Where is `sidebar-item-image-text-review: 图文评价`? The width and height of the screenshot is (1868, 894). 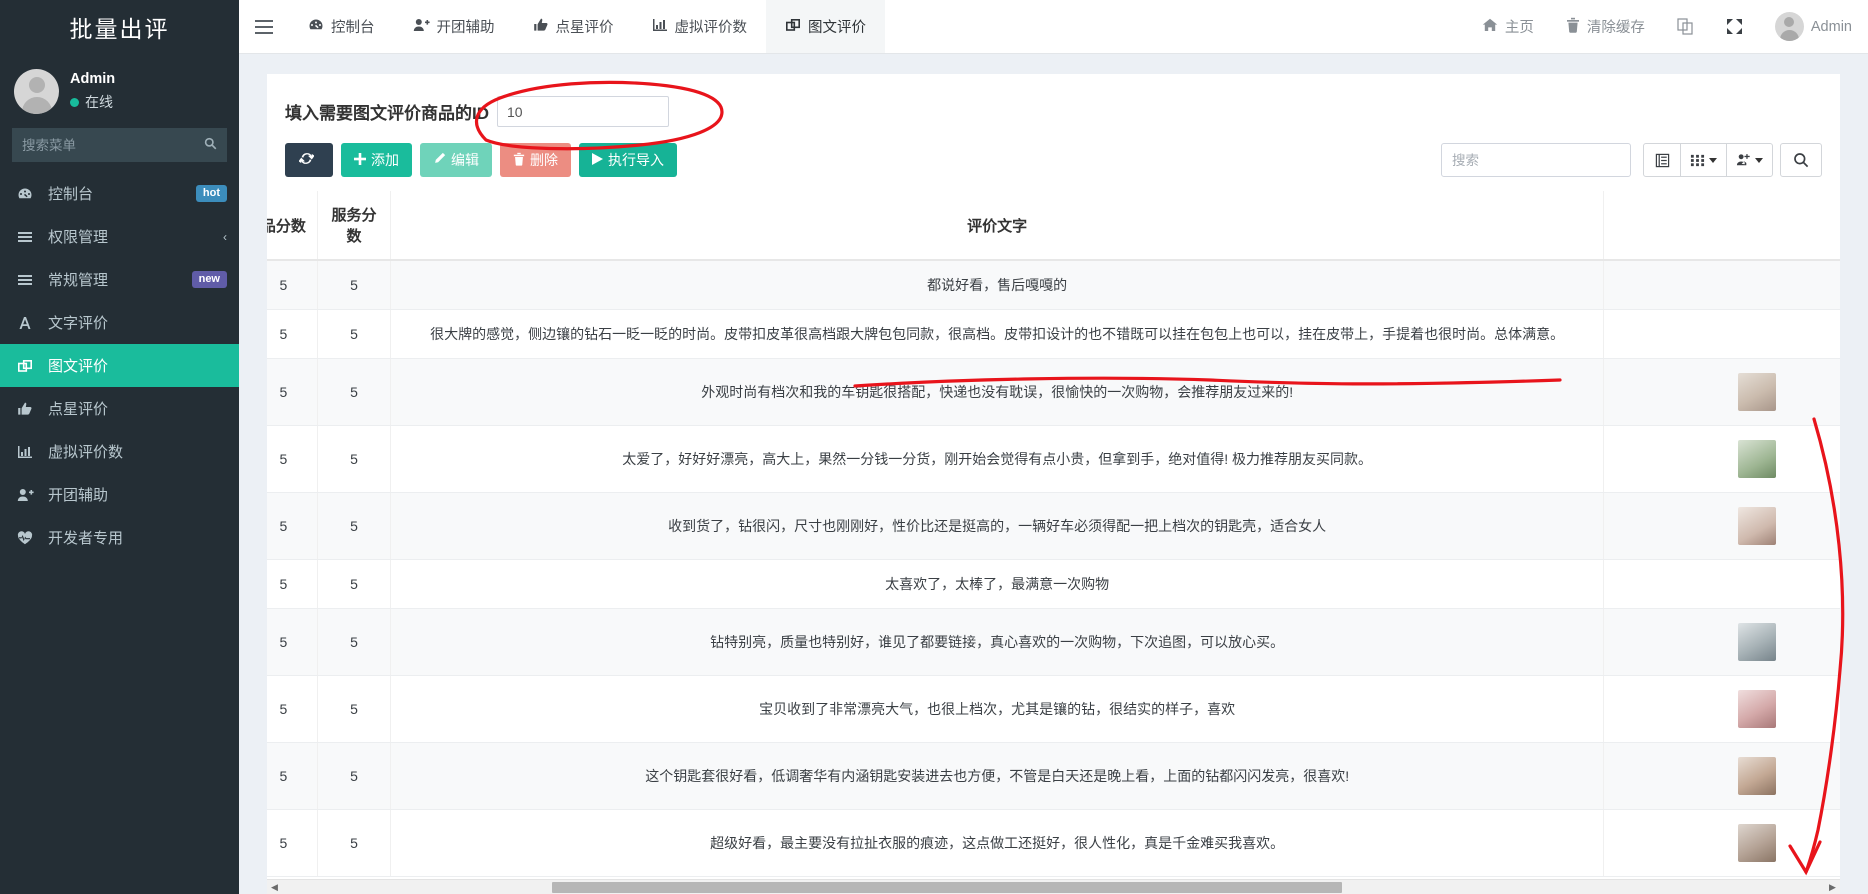 sidebar-item-image-text-review: 图文评价 is located at coordinates (119, 365).